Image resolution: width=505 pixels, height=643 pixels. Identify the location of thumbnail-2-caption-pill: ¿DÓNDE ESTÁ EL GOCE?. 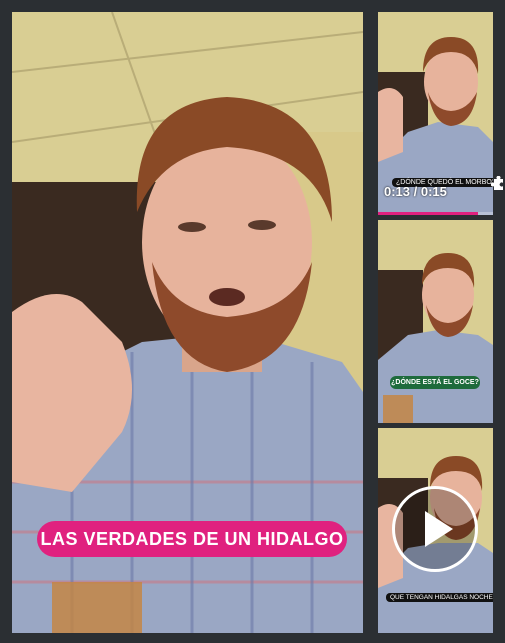
(435, 382).